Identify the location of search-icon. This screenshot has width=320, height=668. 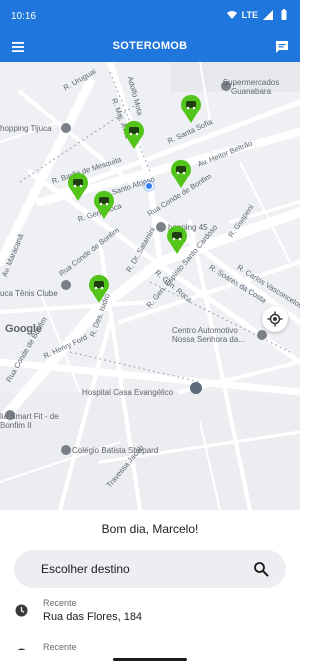
(261, 569).